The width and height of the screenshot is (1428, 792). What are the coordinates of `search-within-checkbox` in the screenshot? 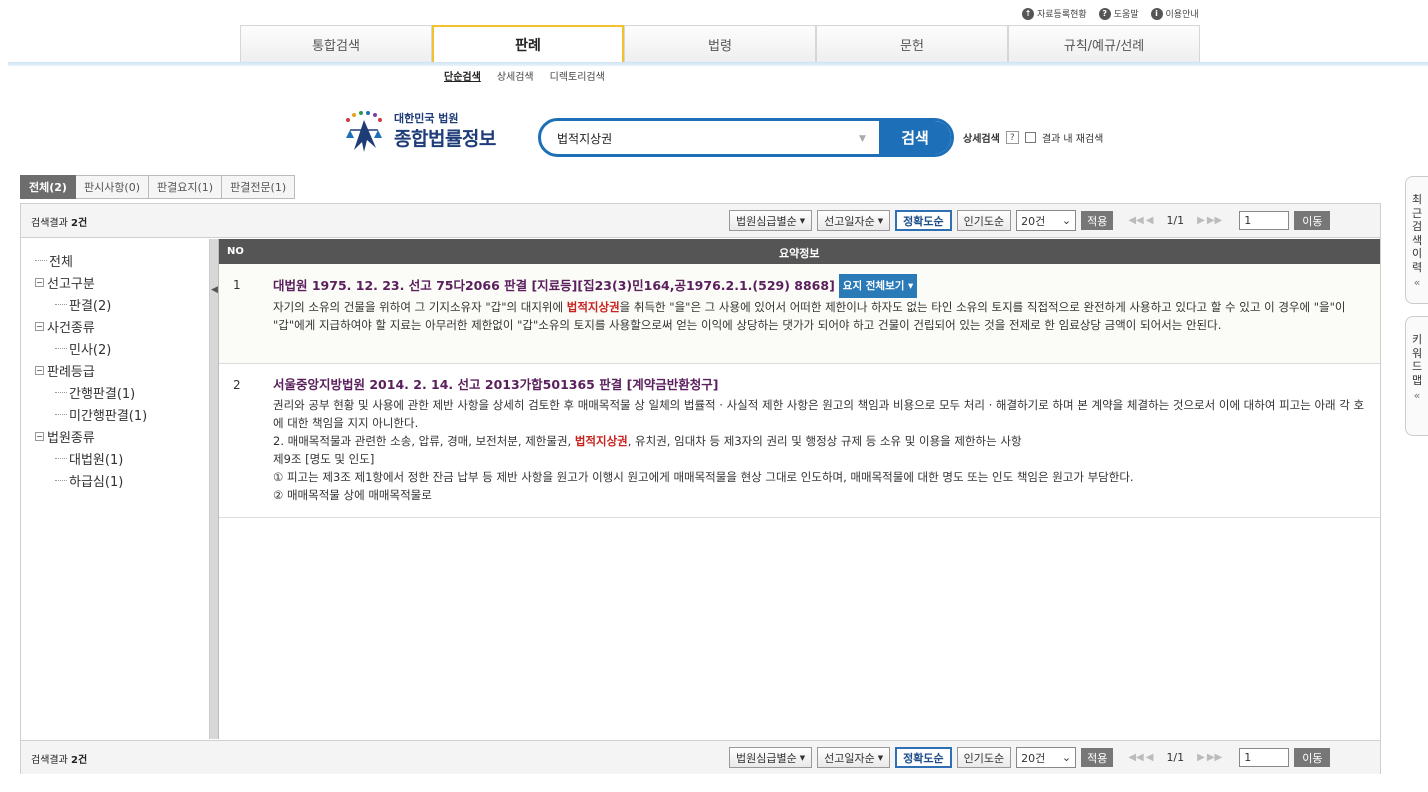 It's located at (1030, 137).